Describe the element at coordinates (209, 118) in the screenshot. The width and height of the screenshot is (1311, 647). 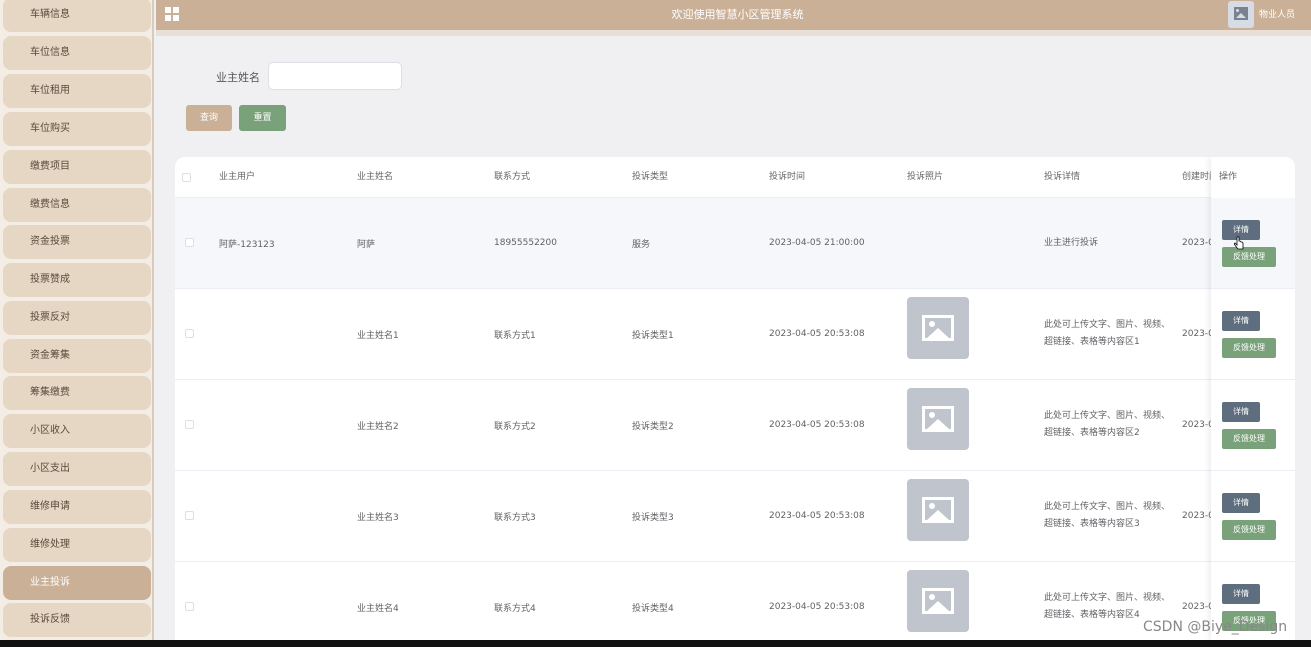
I see `query-button: 查询` at that location.